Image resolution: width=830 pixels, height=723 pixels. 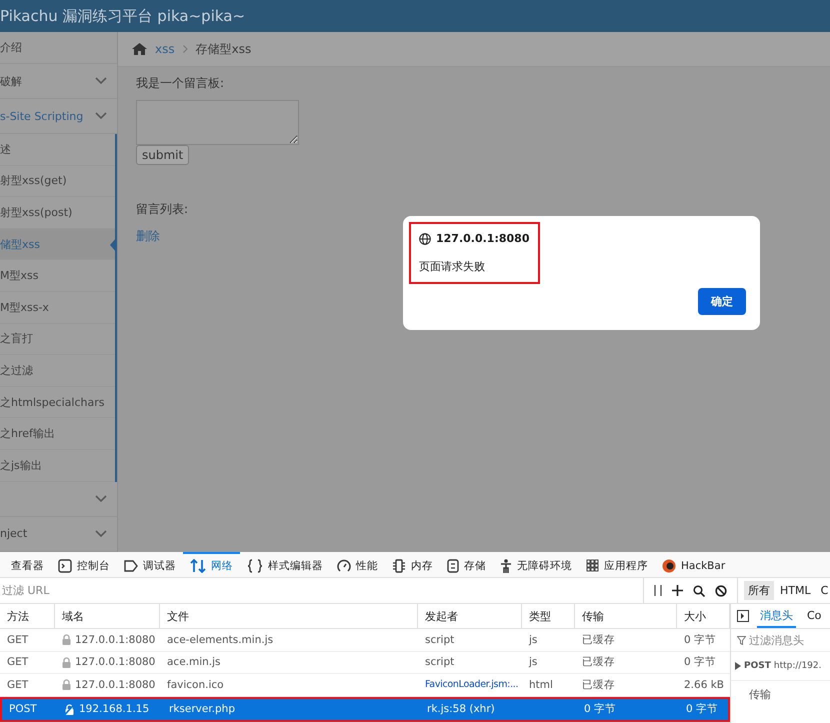 I want to click on dialog-message: 页面请求失败, so click(x=452, y=266).